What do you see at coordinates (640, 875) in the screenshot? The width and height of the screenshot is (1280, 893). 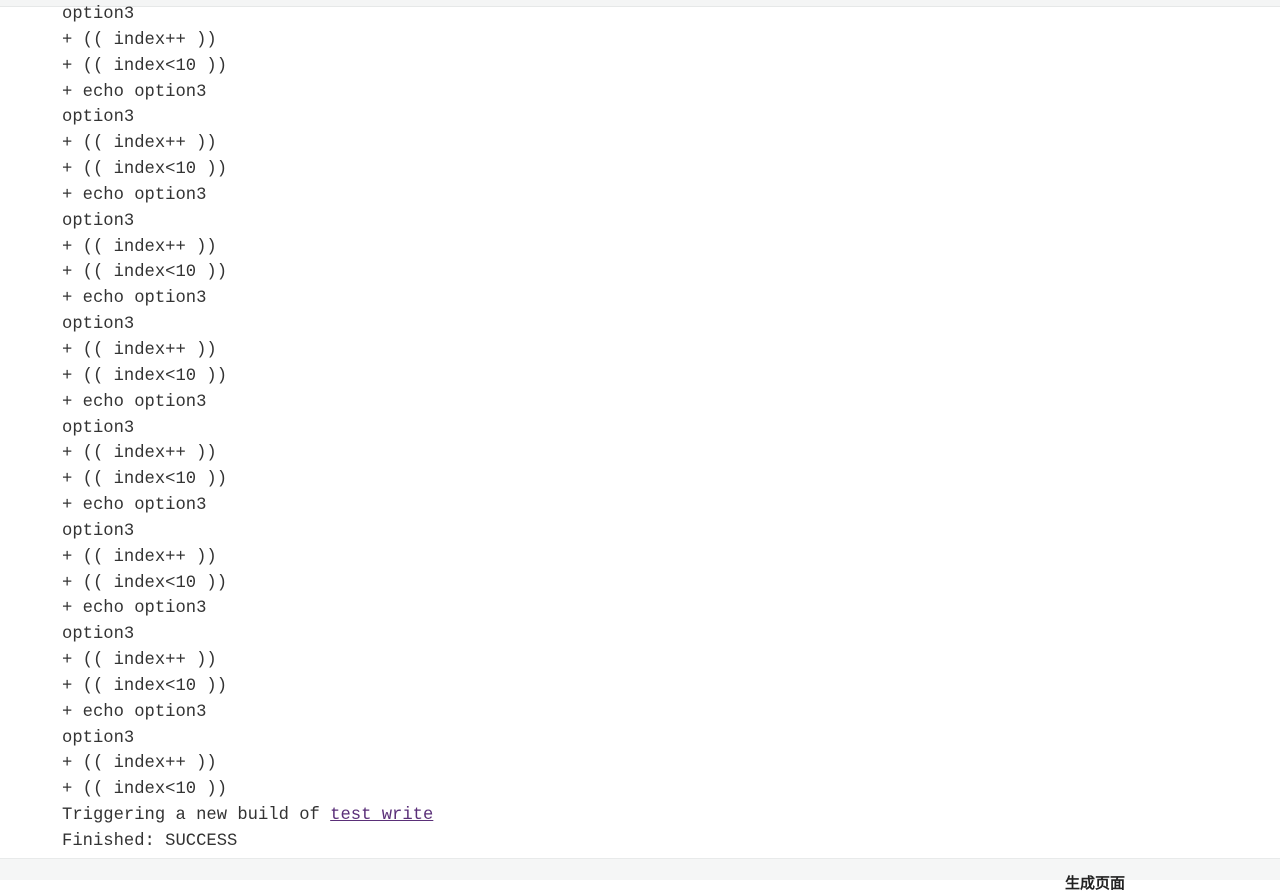 I see `footer: 生成页面` at bounding box center [640, 875].